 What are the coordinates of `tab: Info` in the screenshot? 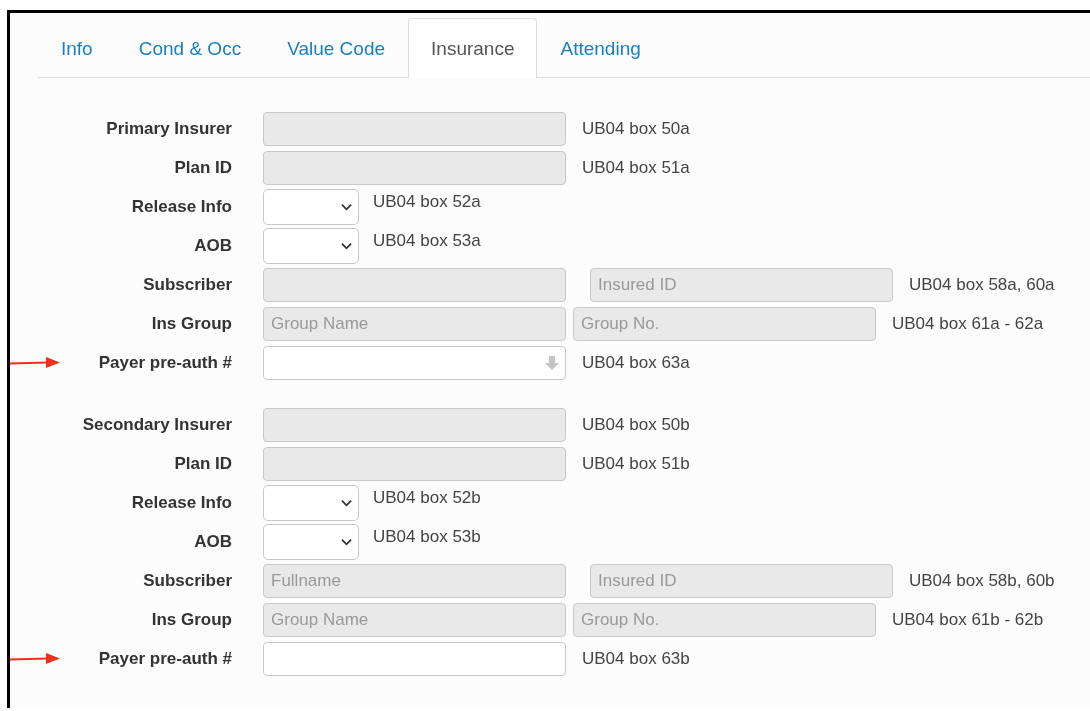 It's located at (77, 48).